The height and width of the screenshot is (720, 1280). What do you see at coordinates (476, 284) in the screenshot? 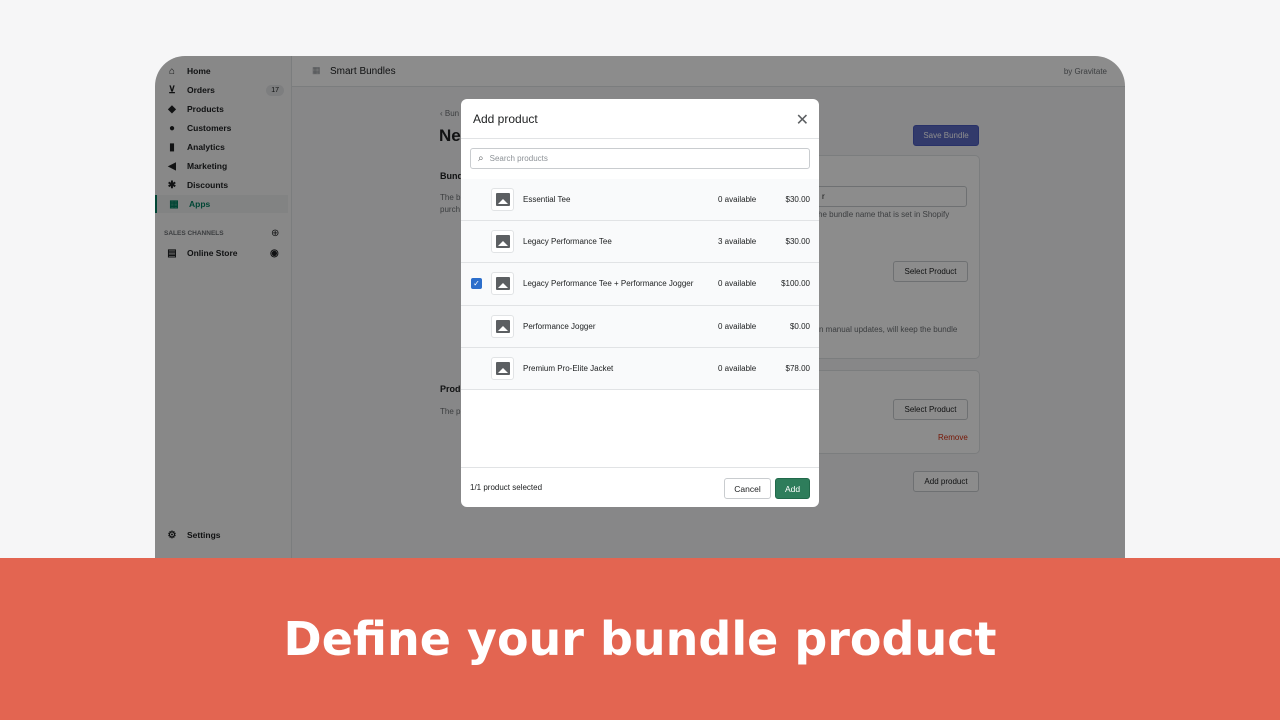
I see `checkbox: ✓` at bounding box center [476, 284].